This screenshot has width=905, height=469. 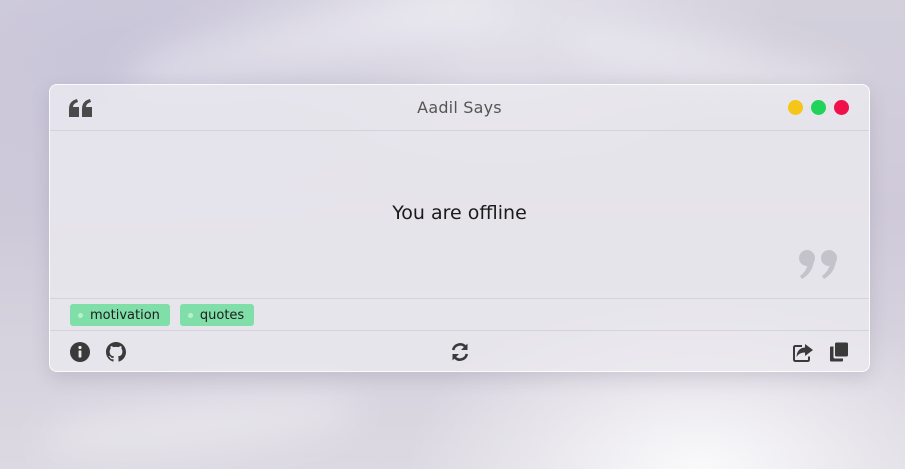 I want to click on tag-motivation: motivation, so click(x=120, y=315).